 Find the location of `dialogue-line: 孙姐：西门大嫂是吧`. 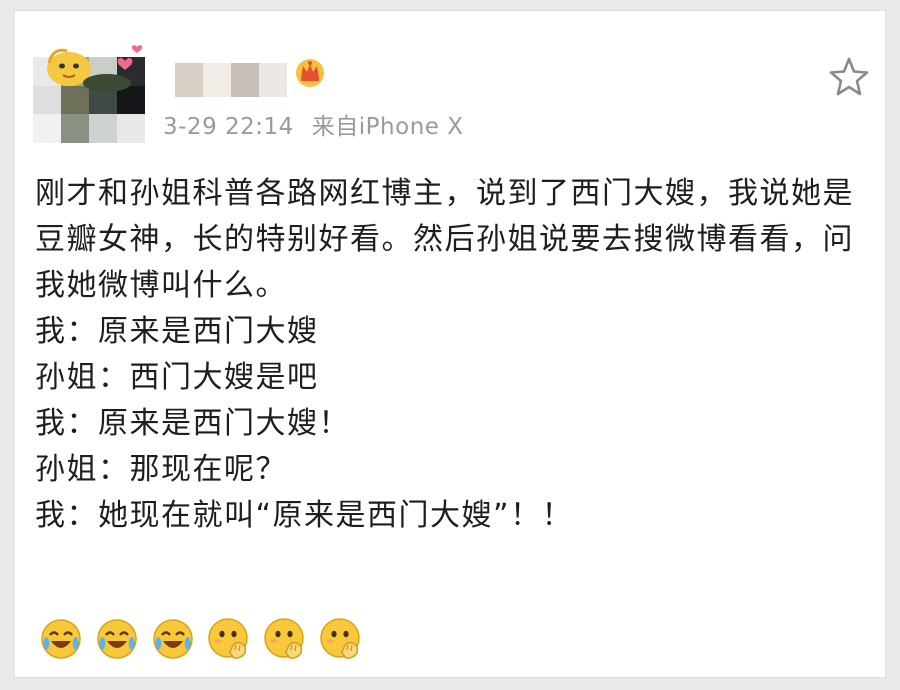

dialogue-line: 孙姐：西门大嫂是吧 is located at coordinates (177, 377).